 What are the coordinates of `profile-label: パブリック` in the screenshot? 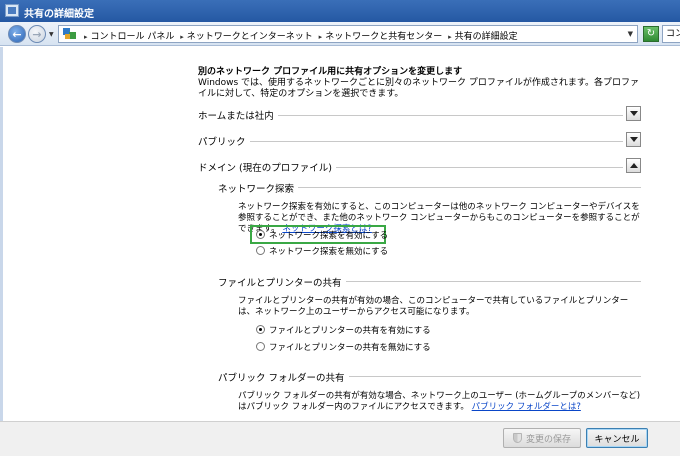 It's located at (224, 141).